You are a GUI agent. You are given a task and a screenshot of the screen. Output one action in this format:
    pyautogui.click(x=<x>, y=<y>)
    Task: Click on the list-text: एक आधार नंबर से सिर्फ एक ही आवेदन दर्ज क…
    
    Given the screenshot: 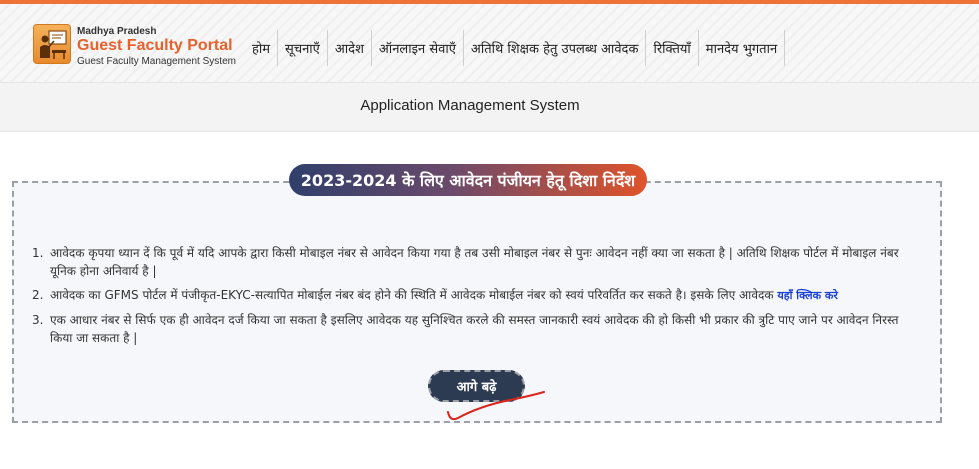 What is the action you would take?
    pyautogui.click(x=474, y=329)
    